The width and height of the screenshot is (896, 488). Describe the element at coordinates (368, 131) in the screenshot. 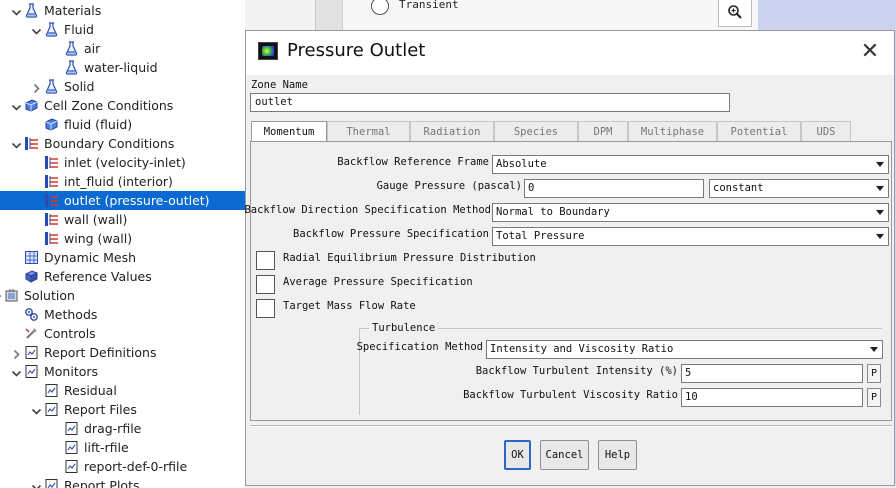

I see `tab-thermal: Thermal` at that location.